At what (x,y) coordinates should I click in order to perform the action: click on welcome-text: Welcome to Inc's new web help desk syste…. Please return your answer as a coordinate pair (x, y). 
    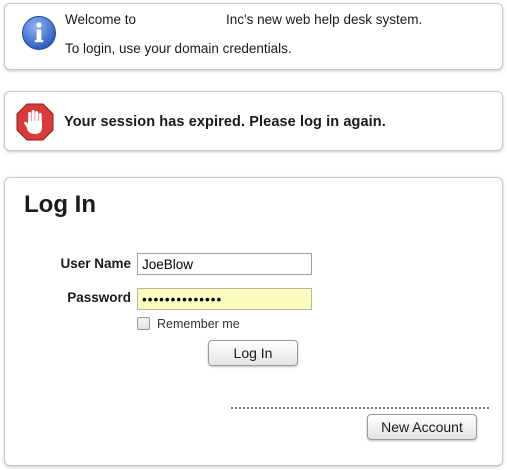
    Looking at the image, I should click on (244, 19).